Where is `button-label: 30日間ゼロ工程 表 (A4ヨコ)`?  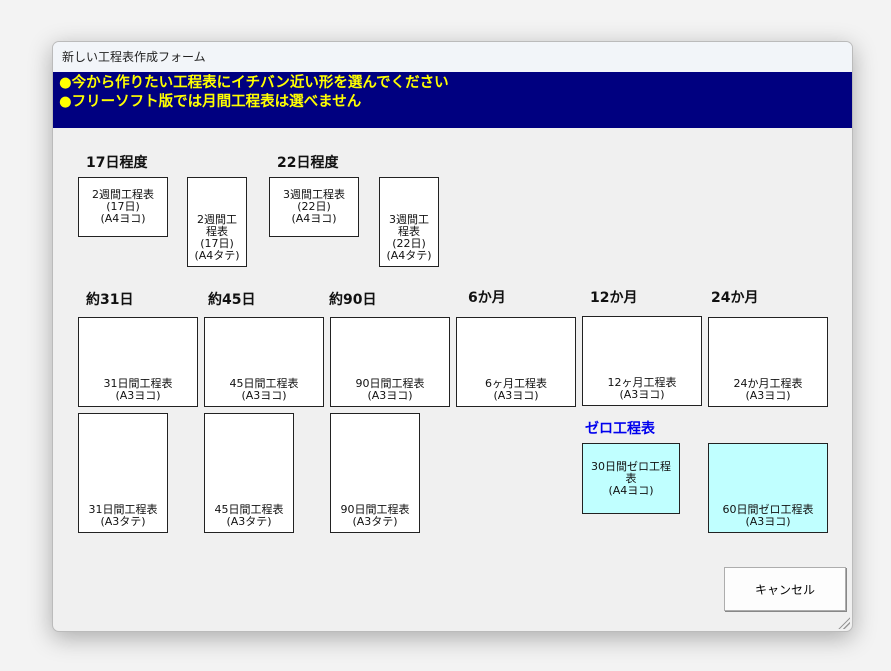
button-label: 30日間ゼロ工程 表 (A4ヨコ) is located at coordinates (631, 478).